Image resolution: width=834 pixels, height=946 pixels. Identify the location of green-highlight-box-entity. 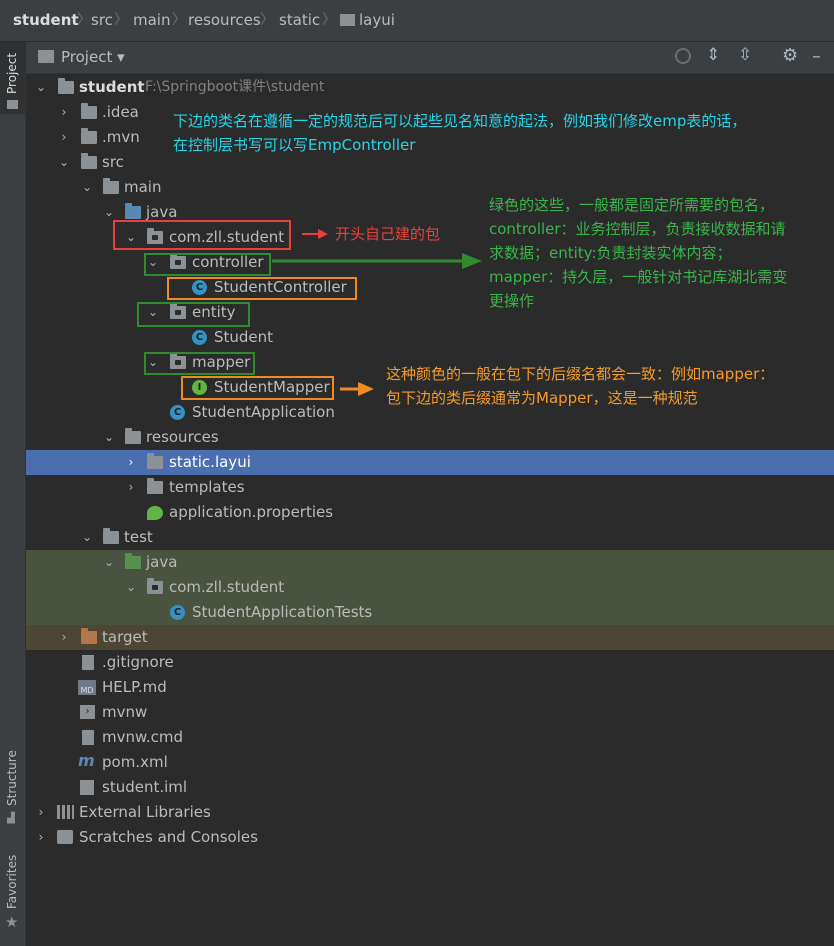
(193, 314).